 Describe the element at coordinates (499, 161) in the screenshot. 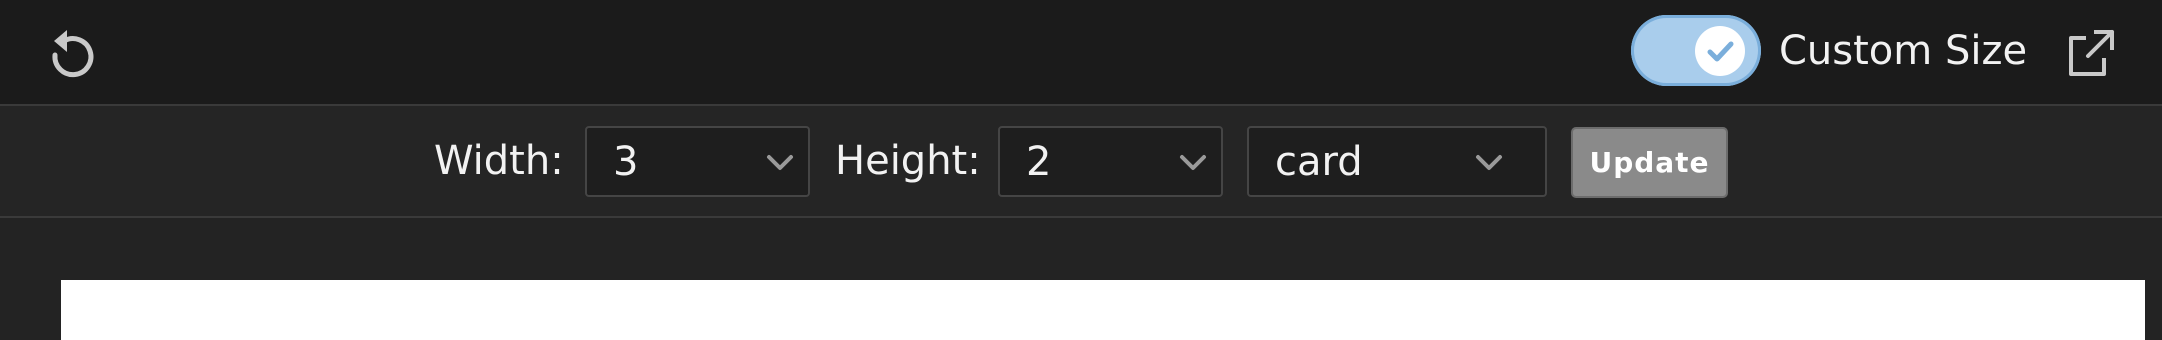

I see `width-label: Width:` at that location.